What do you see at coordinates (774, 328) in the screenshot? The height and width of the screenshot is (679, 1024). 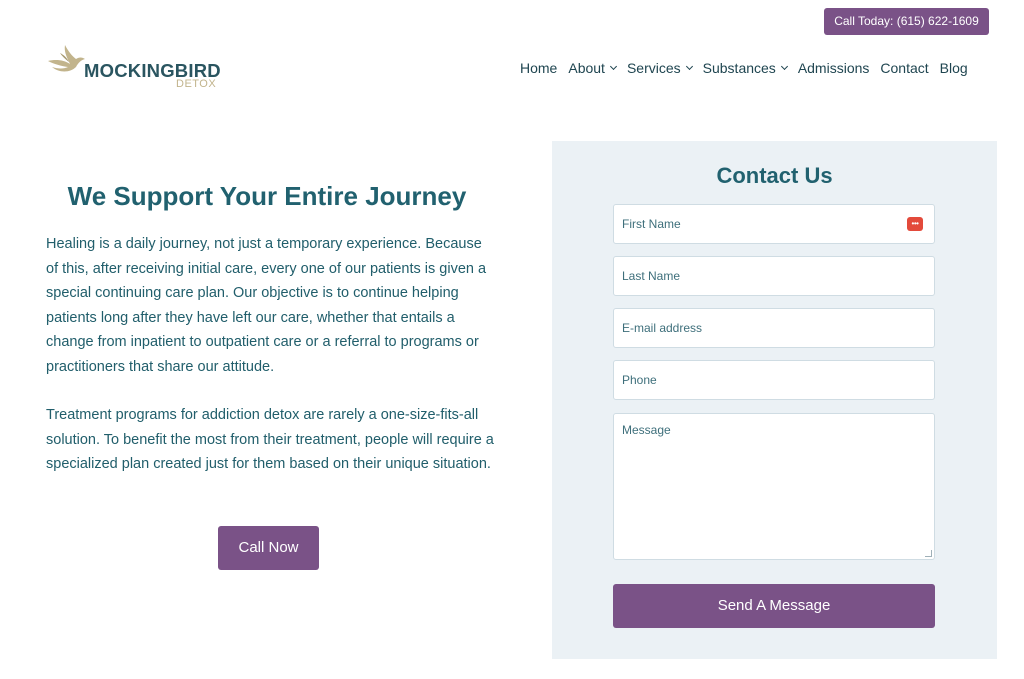 I see `email-field: E-mail address` at bounding box center [774, 328].